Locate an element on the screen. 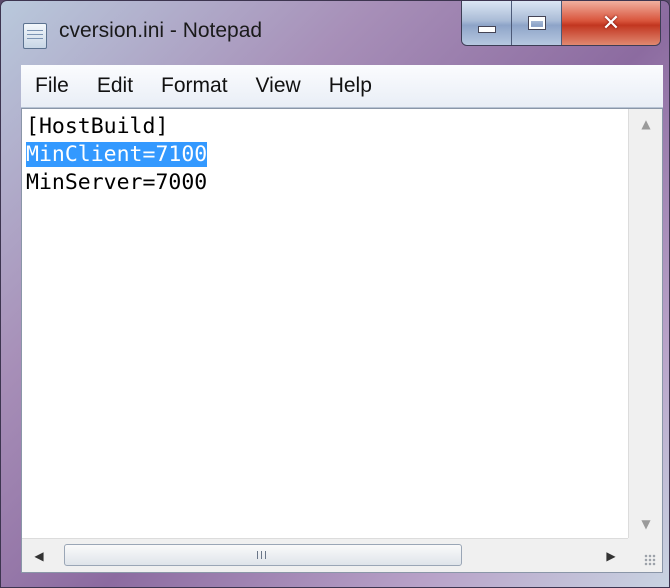  menu-file: File is located at coordinates (52, 86).